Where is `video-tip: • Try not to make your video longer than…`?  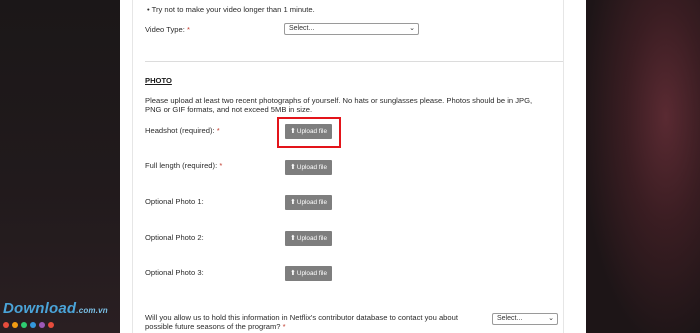 video-tip: • Try not to make your video longer than… is located at coordinates (231, 9).